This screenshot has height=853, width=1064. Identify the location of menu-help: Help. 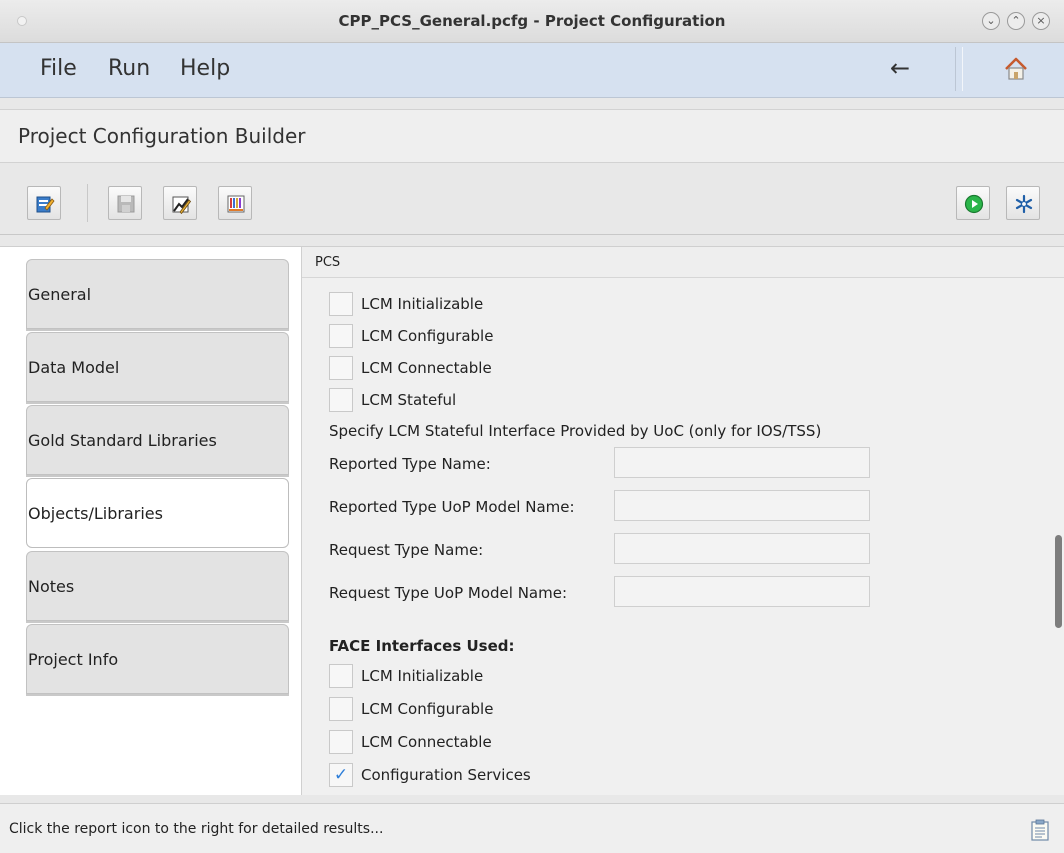
(205, 68).